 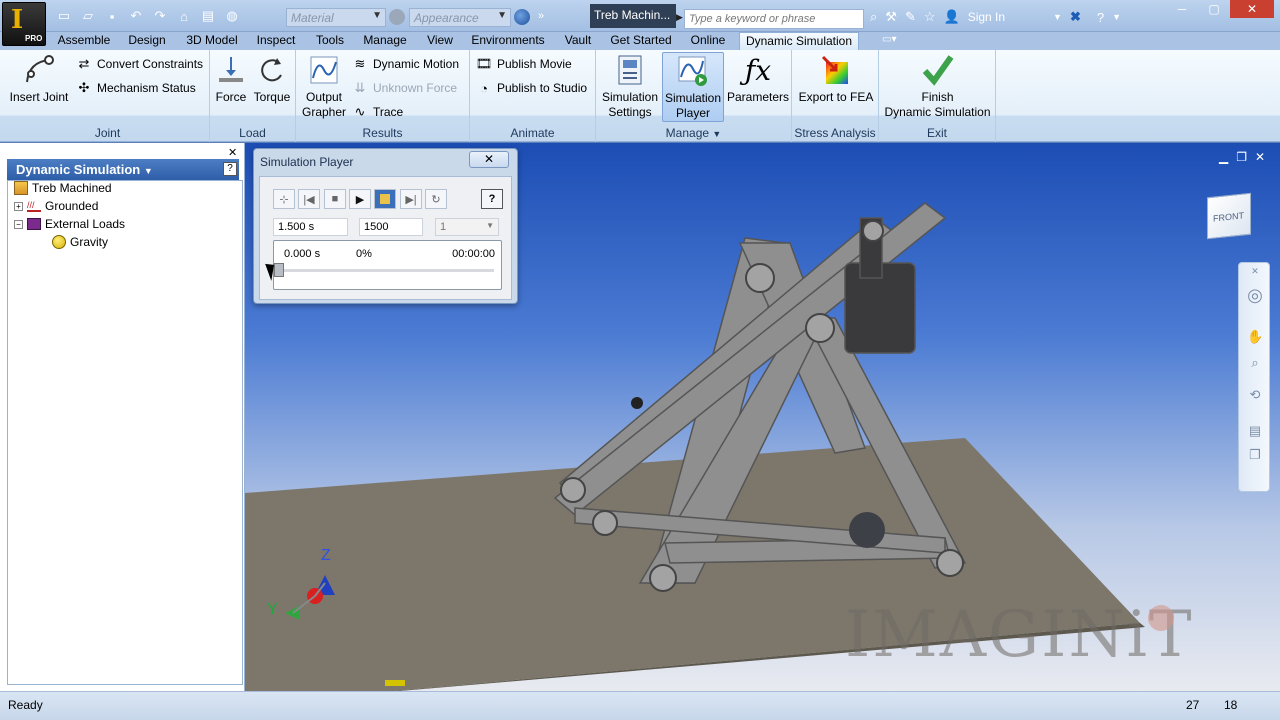 What do you see at coordinates (1223, 157) in the screenshot?
I see `minimize-icon: ▁` at bounding box center [1223, 157].